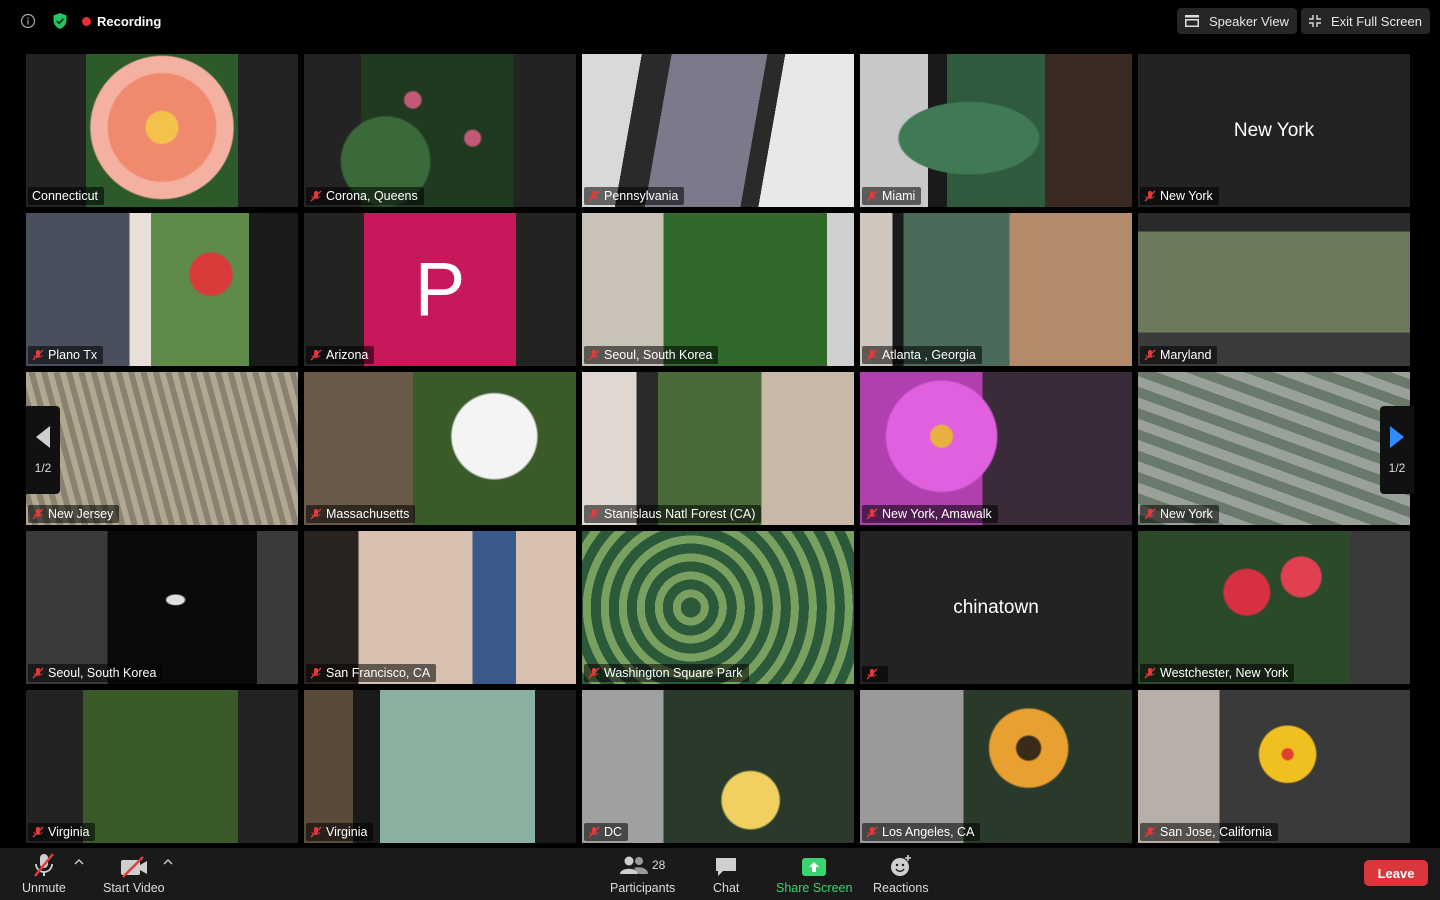 The width and height of the screenshot is (1440, 900). Describe the element at coordinates (1397, 437) in the screenshot. I see `arrow-right-icon` at that location.